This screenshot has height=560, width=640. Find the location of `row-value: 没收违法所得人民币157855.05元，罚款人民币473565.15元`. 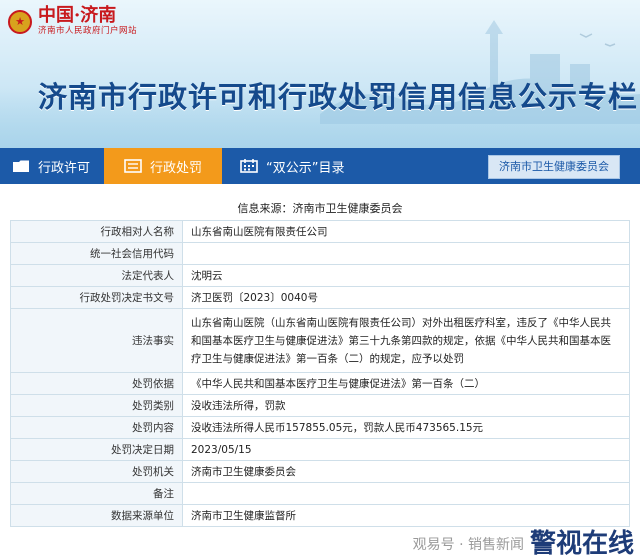

row-value: 没收违法所得人民币157855.05元，罚款人民币473565.15元 is located at coordinates (406, 427).